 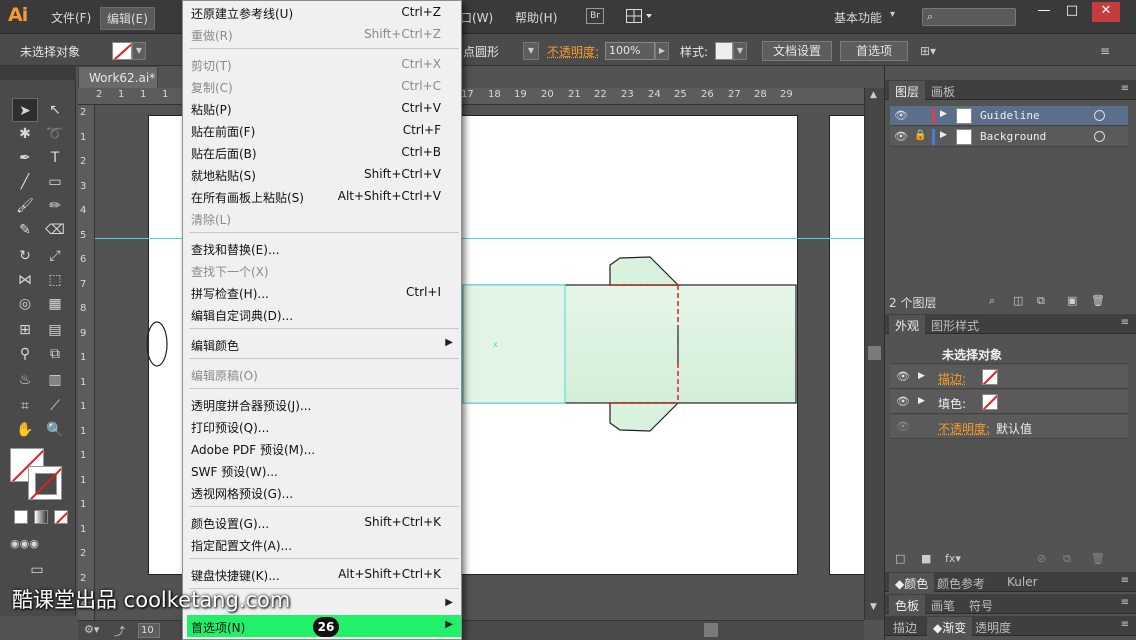 I want to click on arrange-documents-icon, so click(x=640, y=16).